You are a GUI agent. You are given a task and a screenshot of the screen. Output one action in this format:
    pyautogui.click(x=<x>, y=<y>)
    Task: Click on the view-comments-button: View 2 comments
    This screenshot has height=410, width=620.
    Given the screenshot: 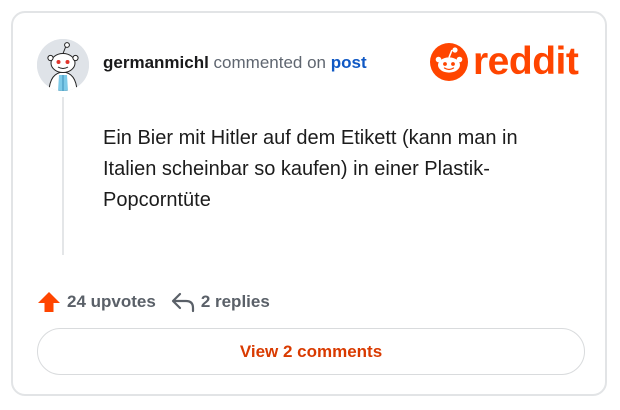 What is the action you would take?
    pyautogui.click(x=311, y=351)
    